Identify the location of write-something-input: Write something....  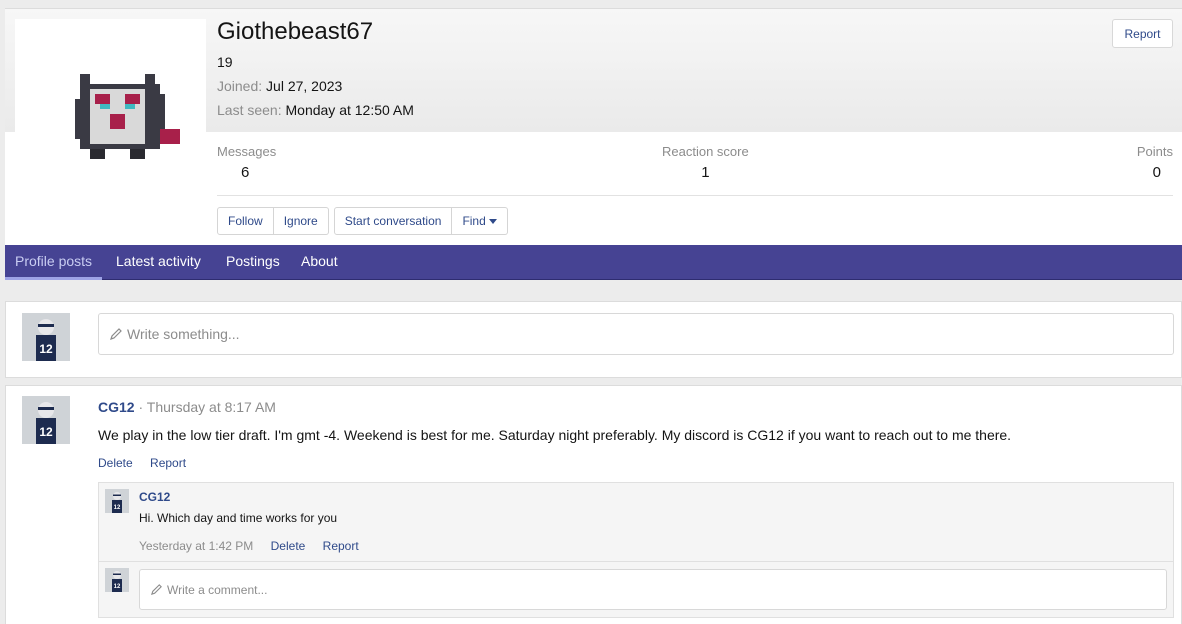
(636, 334).